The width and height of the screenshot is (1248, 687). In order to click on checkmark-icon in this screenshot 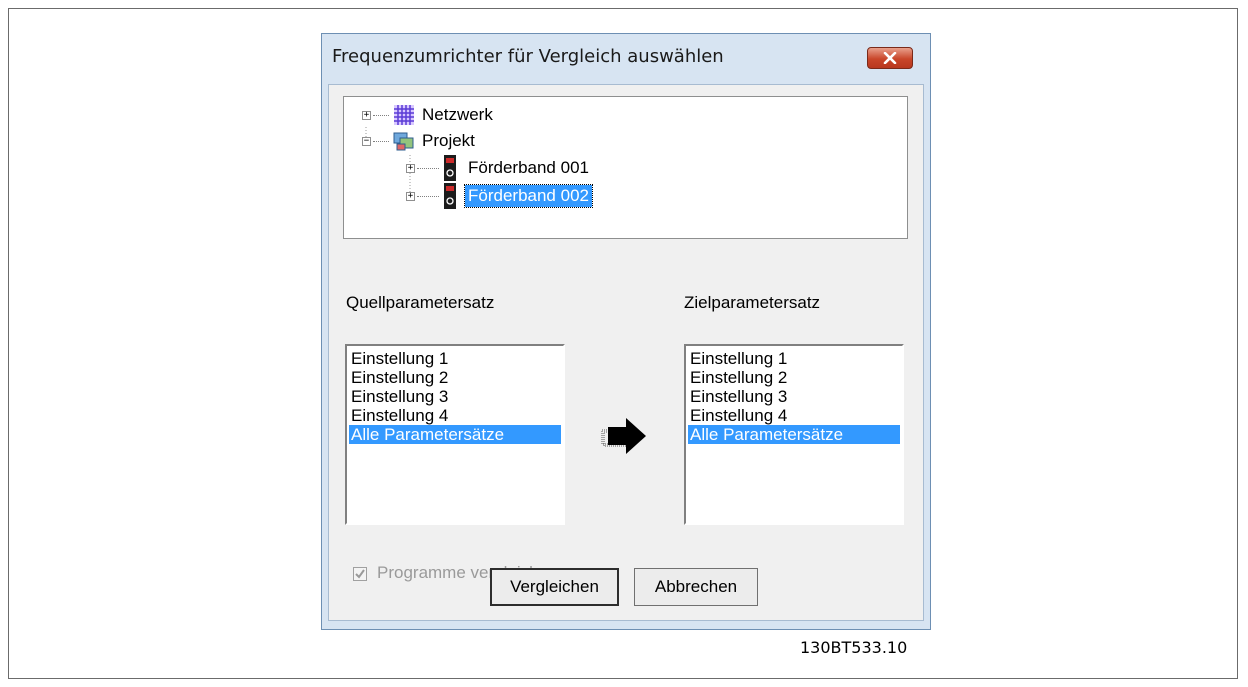, I will do `click(360, 574)`.